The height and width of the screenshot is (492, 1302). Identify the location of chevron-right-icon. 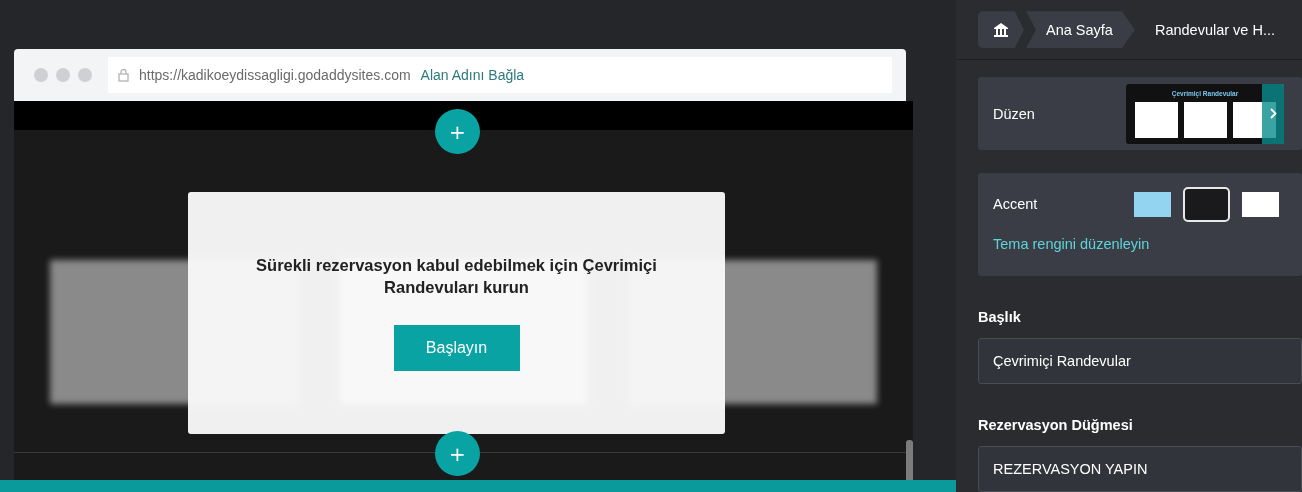
(1273, 114).